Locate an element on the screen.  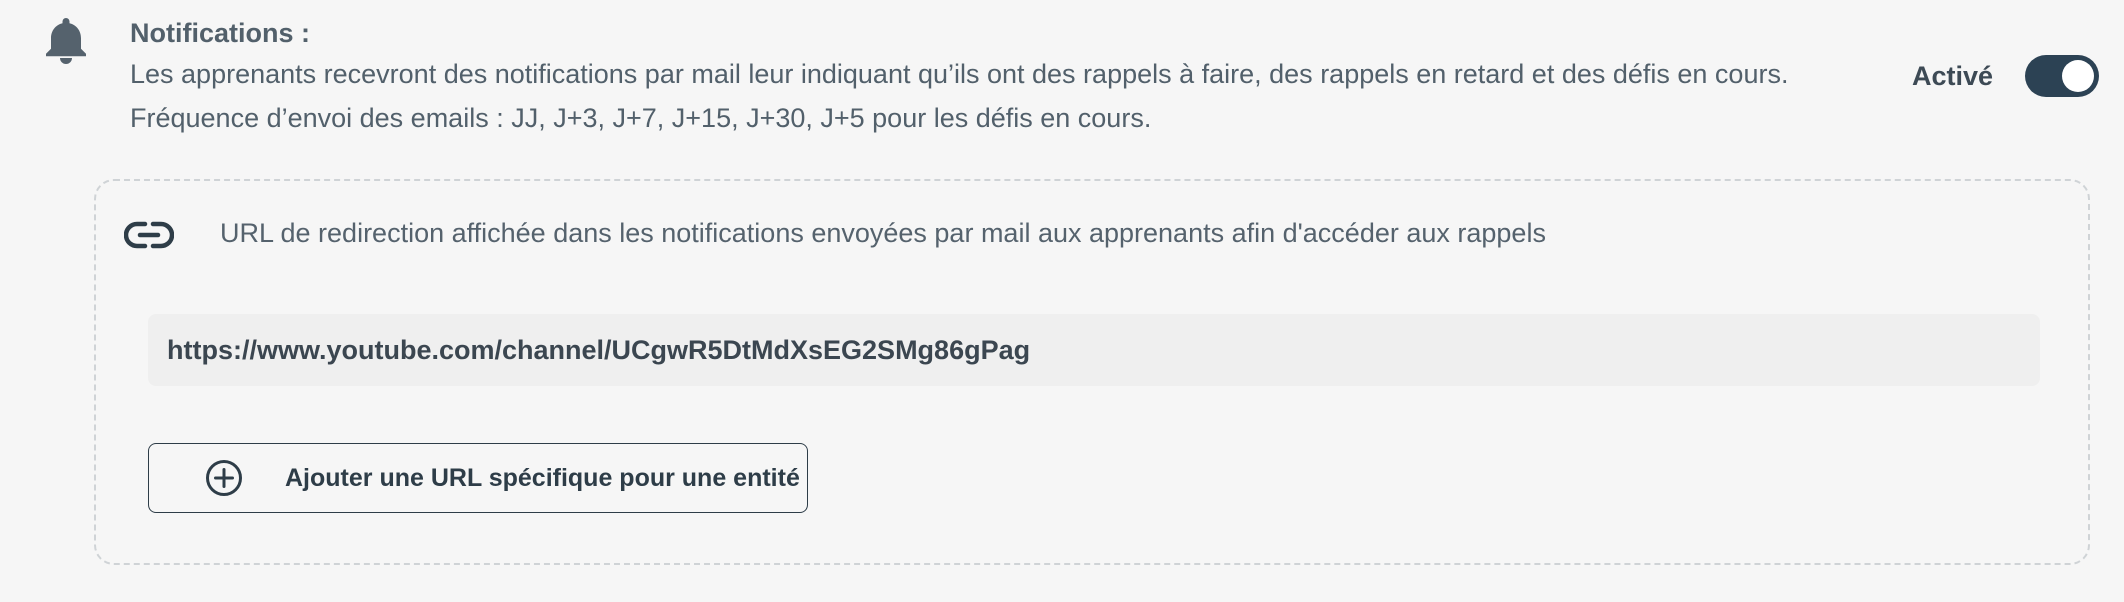
link-icon is located at coordinates (149, 235).